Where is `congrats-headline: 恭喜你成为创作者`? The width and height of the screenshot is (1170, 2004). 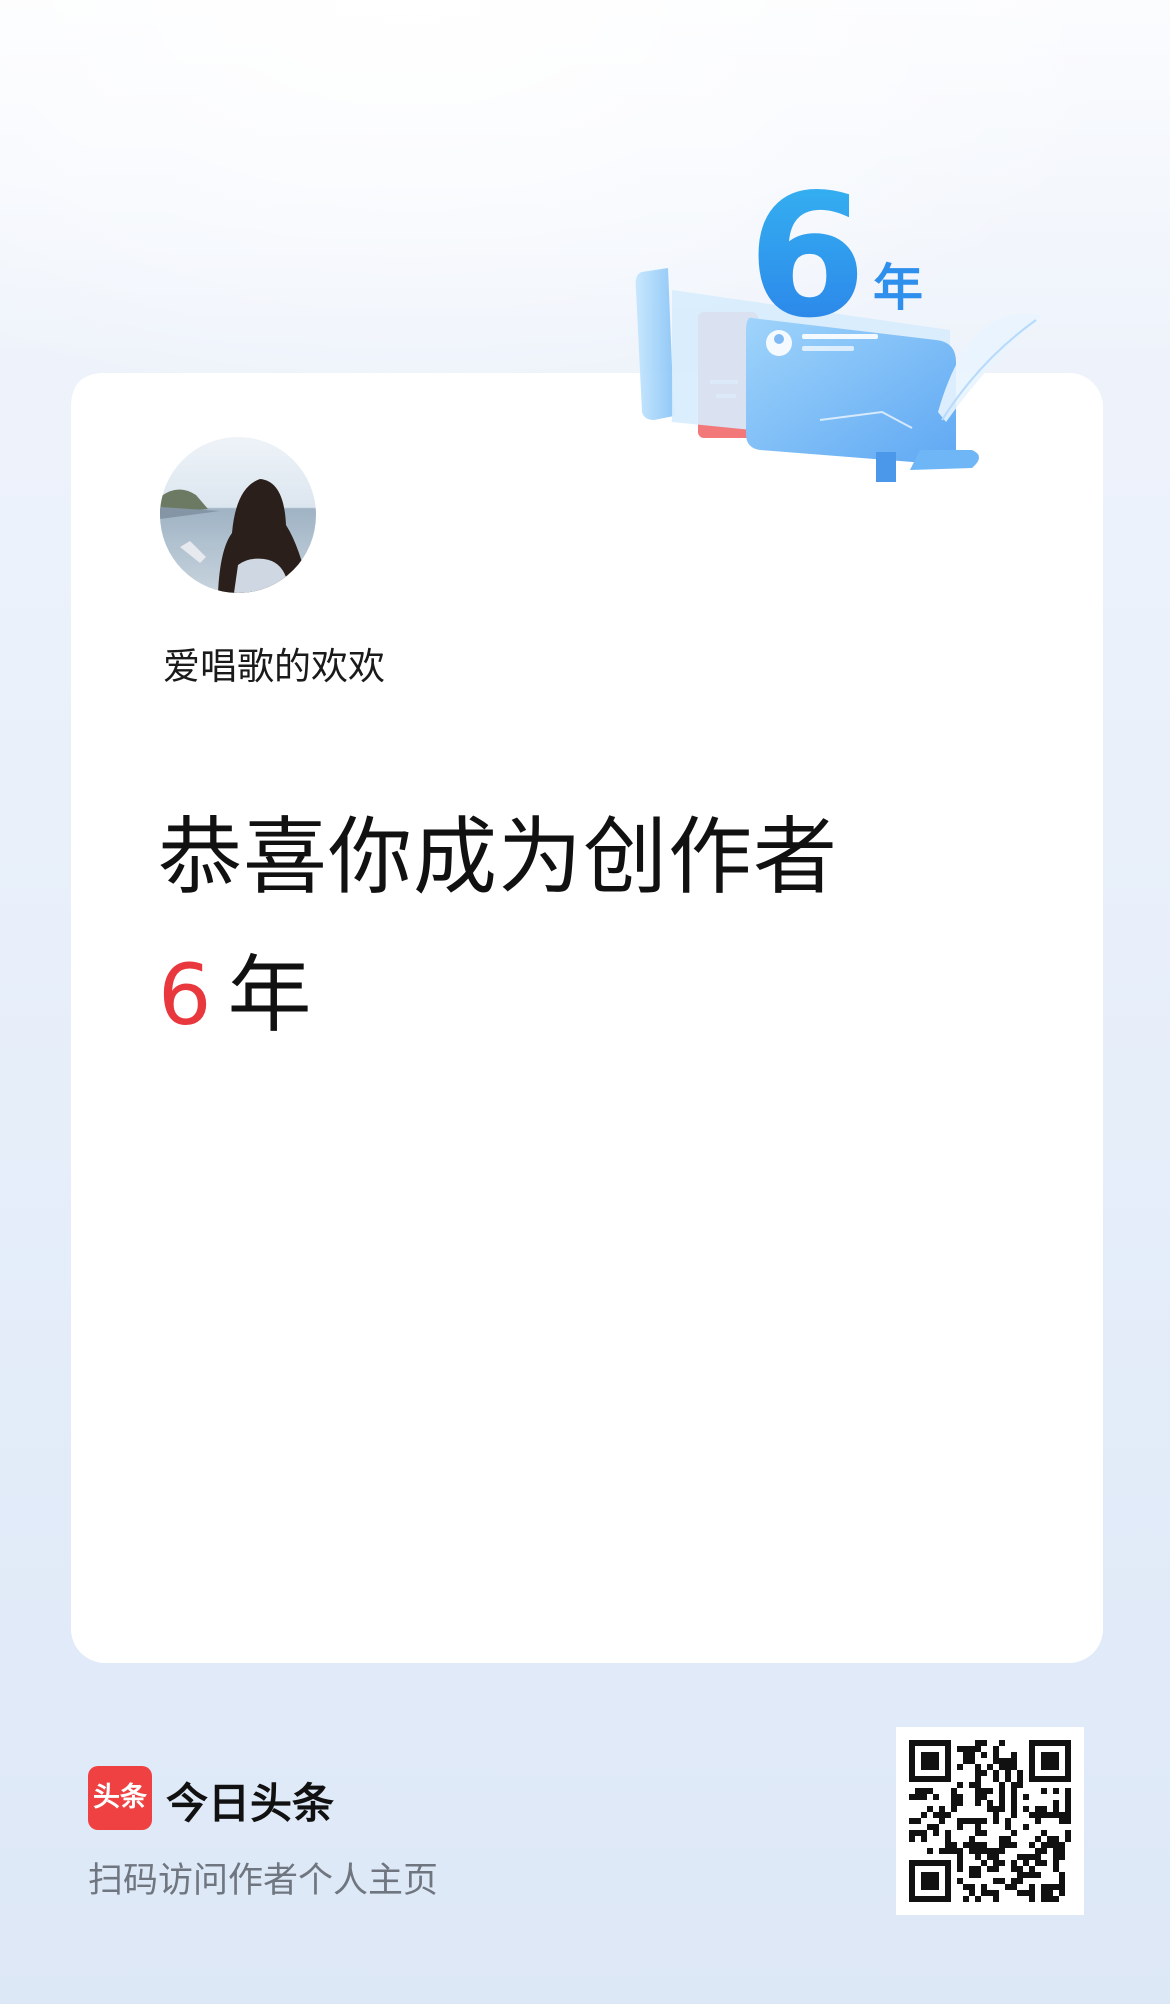 congrats-headline: 恭喜你成为创作者 is located at coordinates (498, 857).